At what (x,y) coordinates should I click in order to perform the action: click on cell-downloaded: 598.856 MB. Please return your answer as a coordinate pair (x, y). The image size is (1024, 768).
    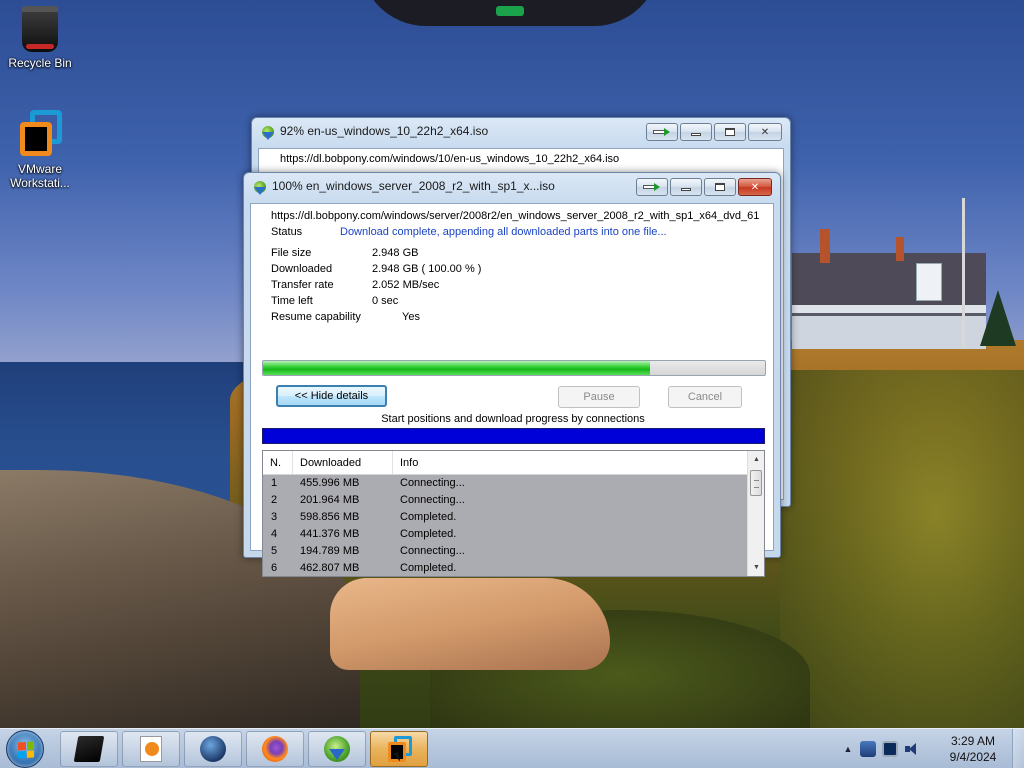
    Looking at the image, I should click on (330, 517).